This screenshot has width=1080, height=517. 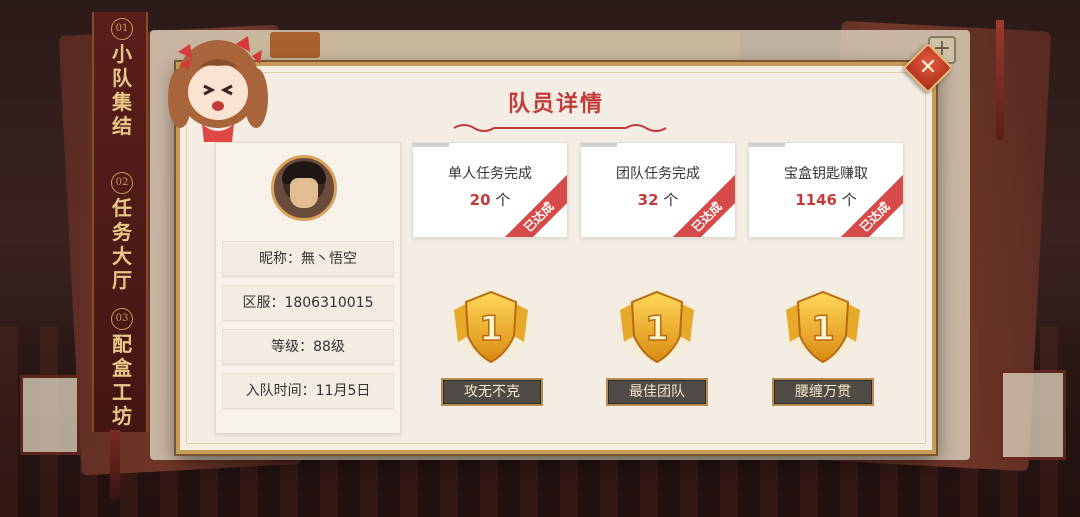 I want to click on stat-number: 1146, so click(x=816, y=200).